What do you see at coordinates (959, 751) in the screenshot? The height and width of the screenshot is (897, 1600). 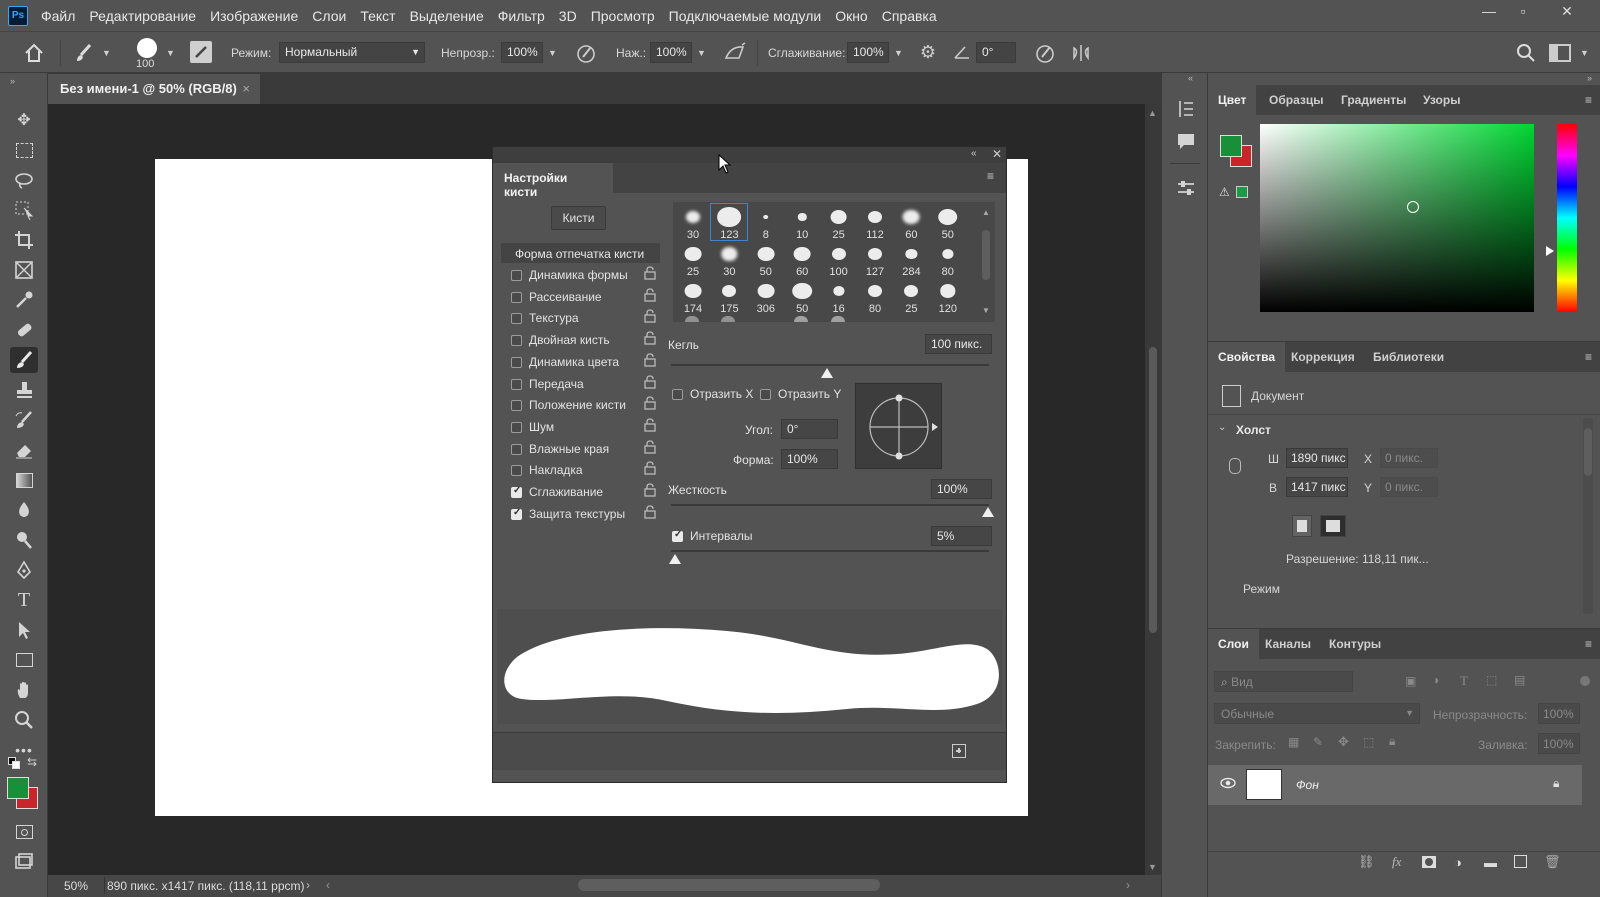 I see `new-brush-icon` at bounding box center [959, 751].